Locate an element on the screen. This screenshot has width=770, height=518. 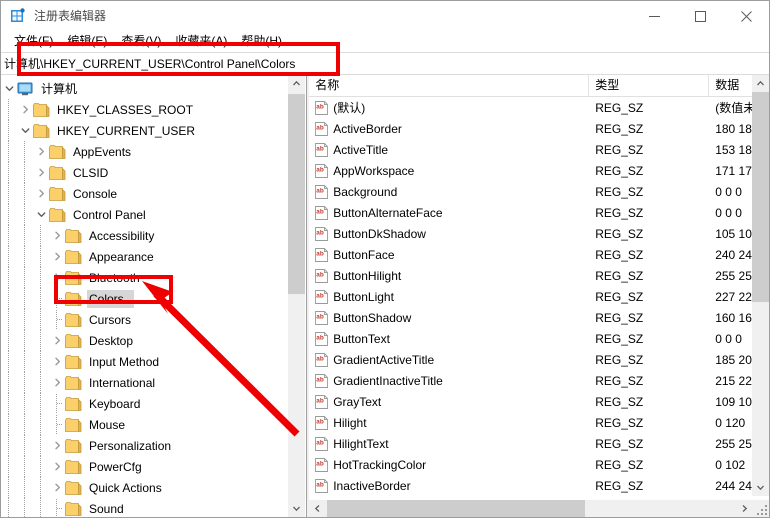
string-value-icon: ab is located at coordinates (322, 317).